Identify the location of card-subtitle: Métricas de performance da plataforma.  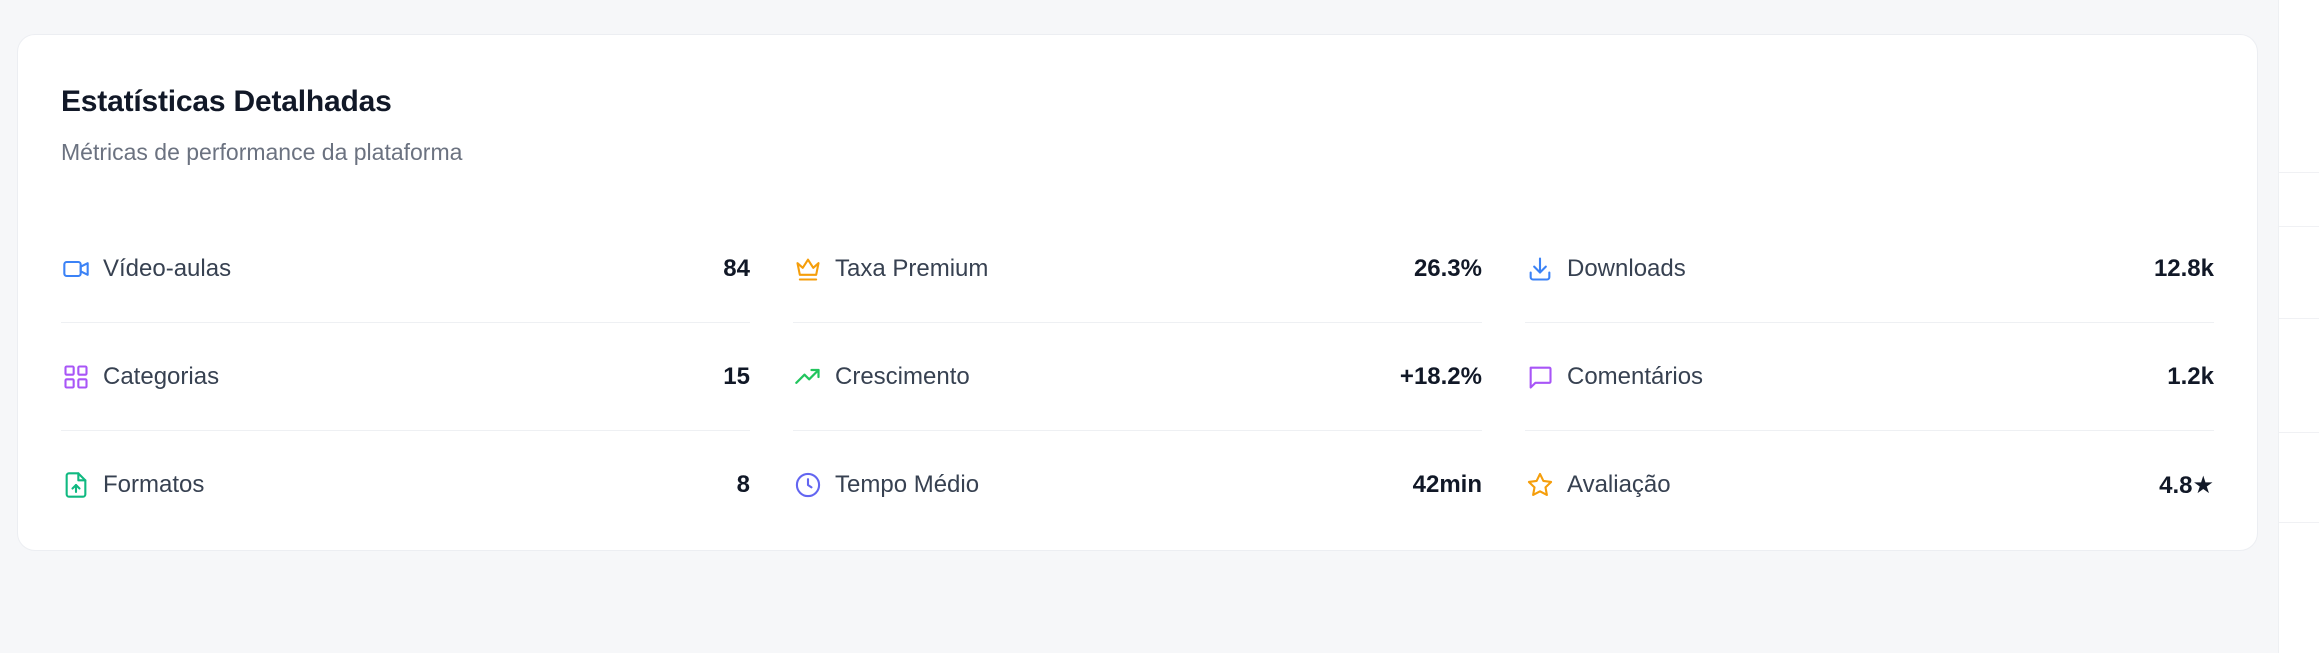
(262, 152).